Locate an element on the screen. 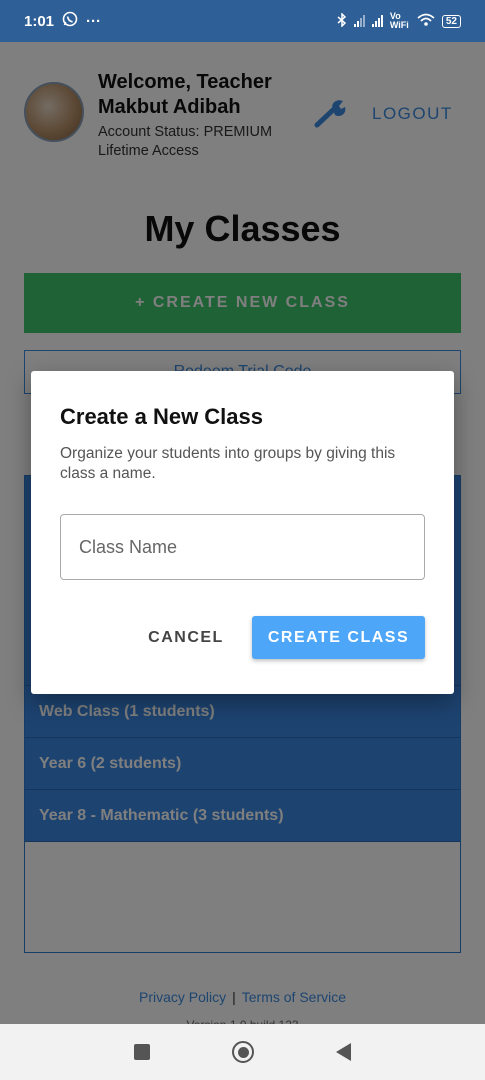  system-nav-bar is located at coordinates (242, 1052).